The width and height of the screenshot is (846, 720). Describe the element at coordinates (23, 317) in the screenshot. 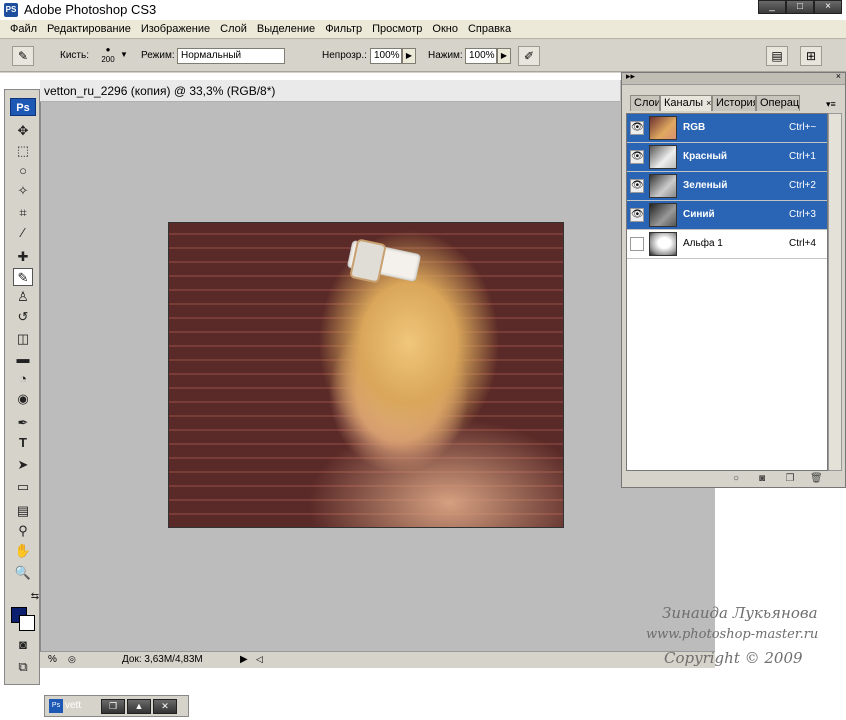

I see `history-brush-tool-icon: ↺` at that location.